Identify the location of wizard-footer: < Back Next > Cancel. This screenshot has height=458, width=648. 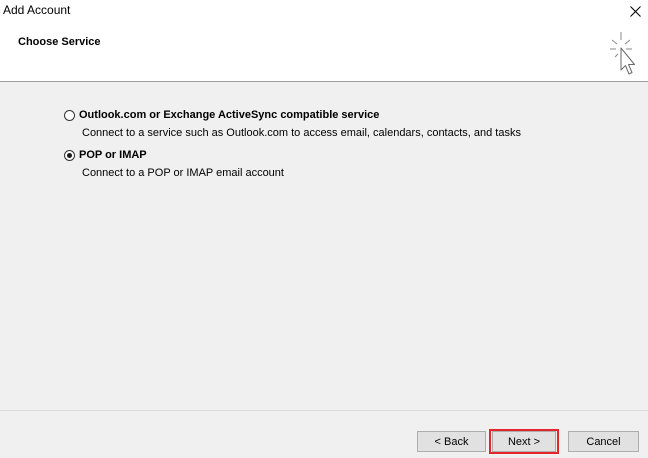
(324, 434).